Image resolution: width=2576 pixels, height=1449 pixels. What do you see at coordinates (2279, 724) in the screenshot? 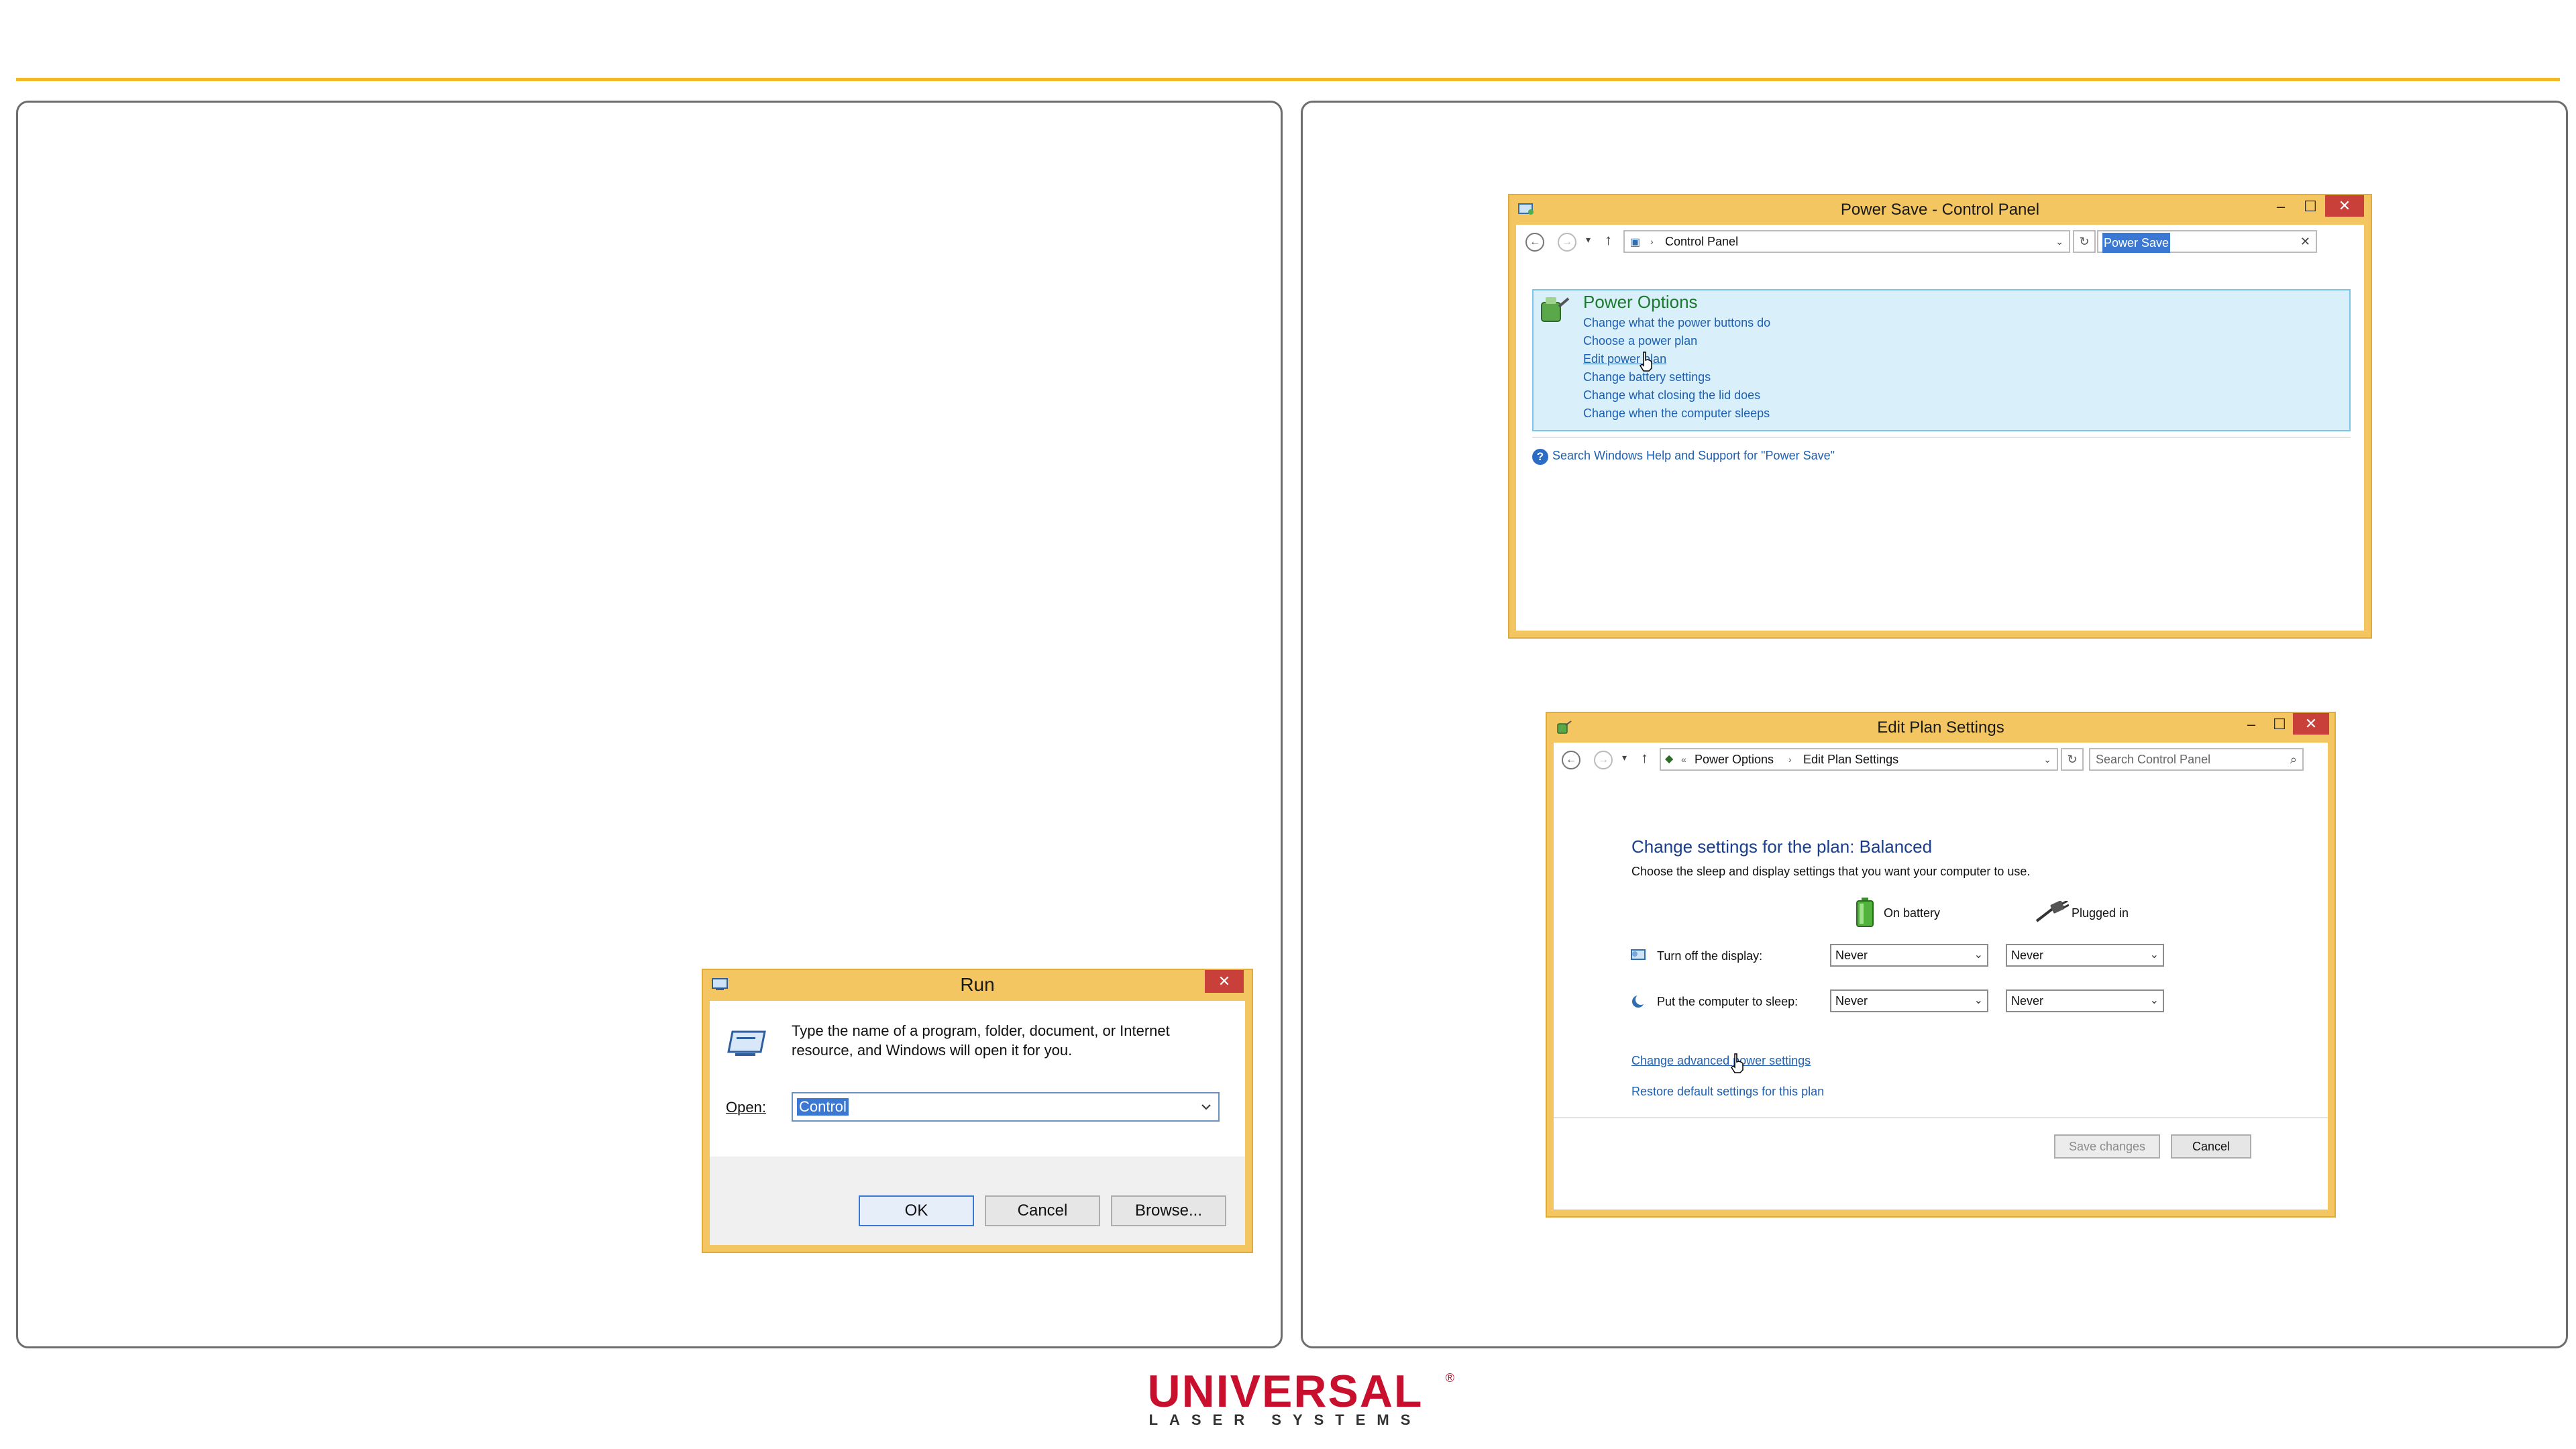
I see `ep-maximize-button: ☐` at bounding box center [2279, 724].